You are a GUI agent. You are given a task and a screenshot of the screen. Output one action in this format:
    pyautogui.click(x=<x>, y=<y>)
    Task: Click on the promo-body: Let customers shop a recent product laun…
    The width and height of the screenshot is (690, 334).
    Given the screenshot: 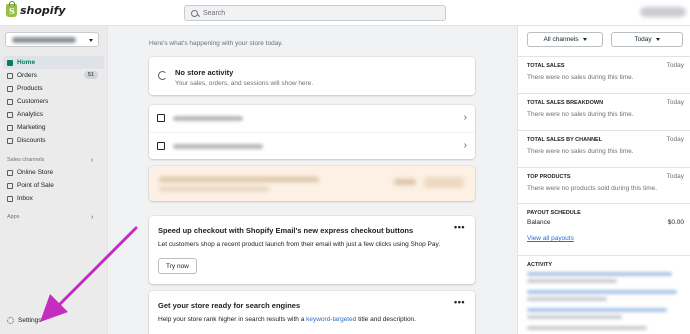 What is the action you would take?
    pyautogui.click(x=299, y=244)
    